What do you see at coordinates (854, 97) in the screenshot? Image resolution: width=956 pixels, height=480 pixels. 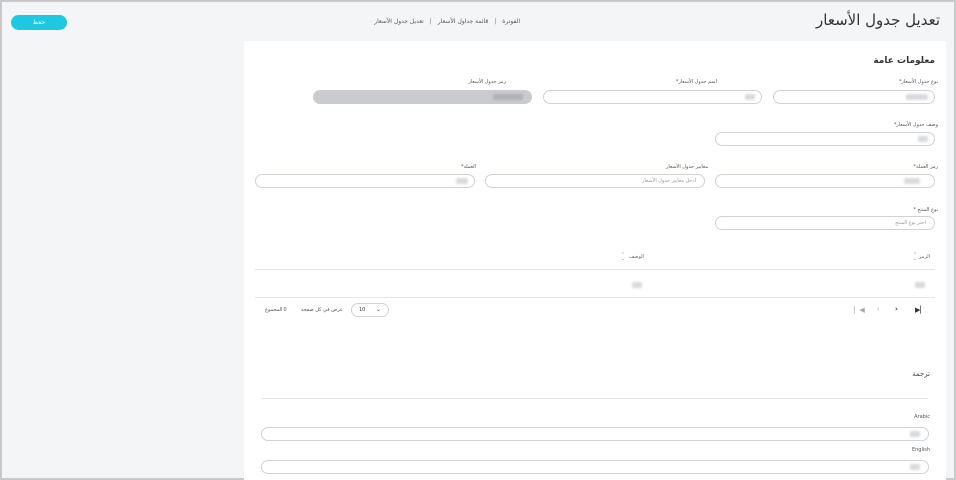 I see `price-list-type-input` at bounding box center [854, 97].